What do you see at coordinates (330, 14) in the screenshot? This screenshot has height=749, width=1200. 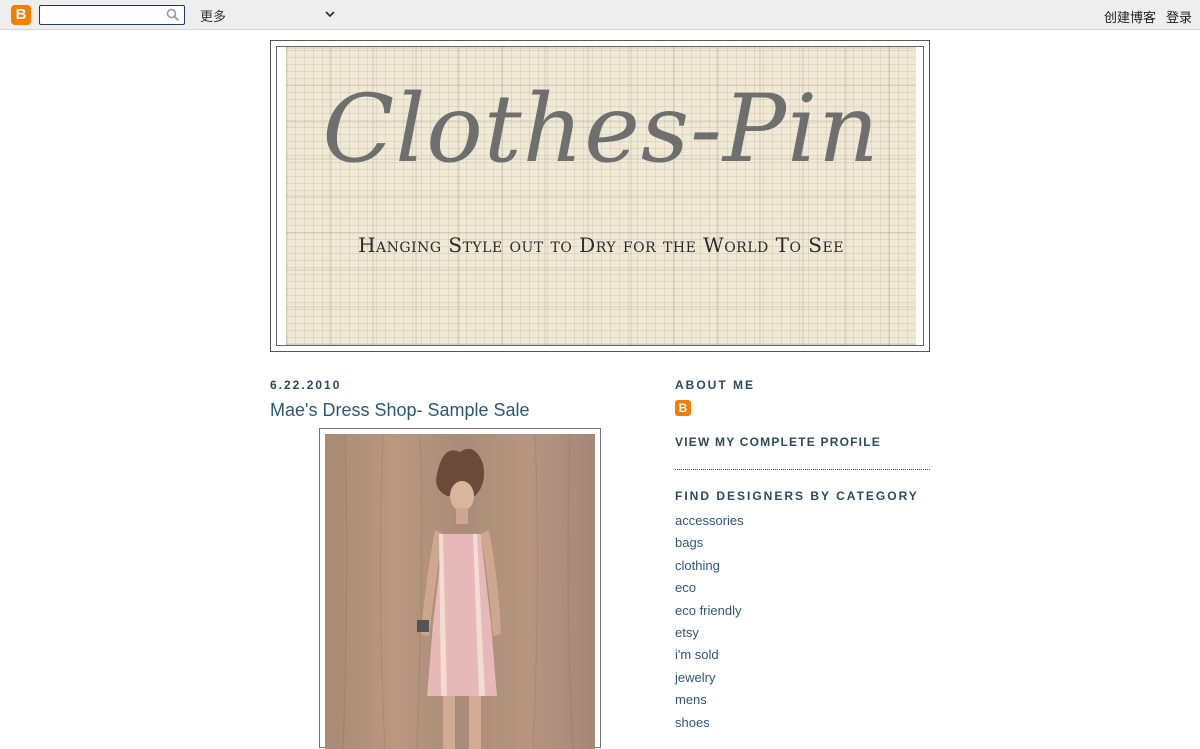 I see `chevron-down-icon` at bounding box center [330, 14].